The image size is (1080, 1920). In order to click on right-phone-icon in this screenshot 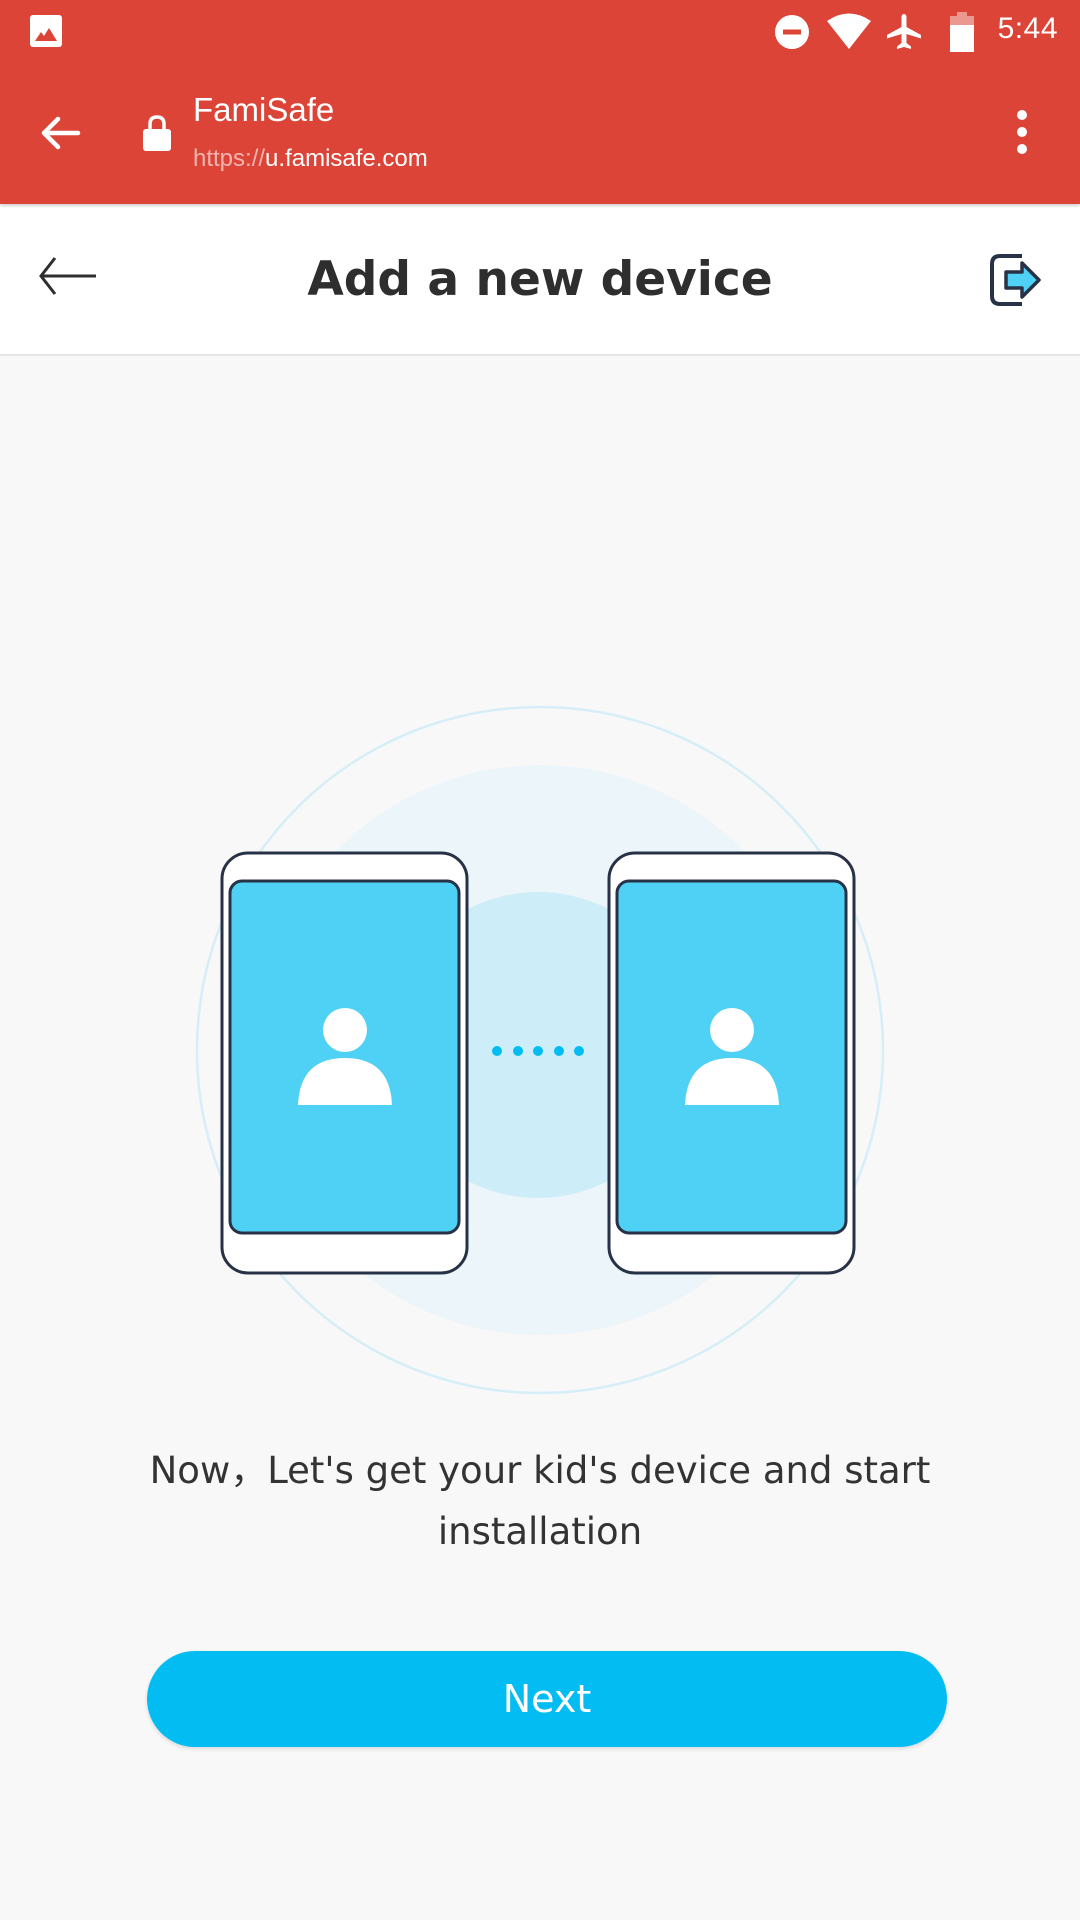, I will do `click(731, 1063)`.